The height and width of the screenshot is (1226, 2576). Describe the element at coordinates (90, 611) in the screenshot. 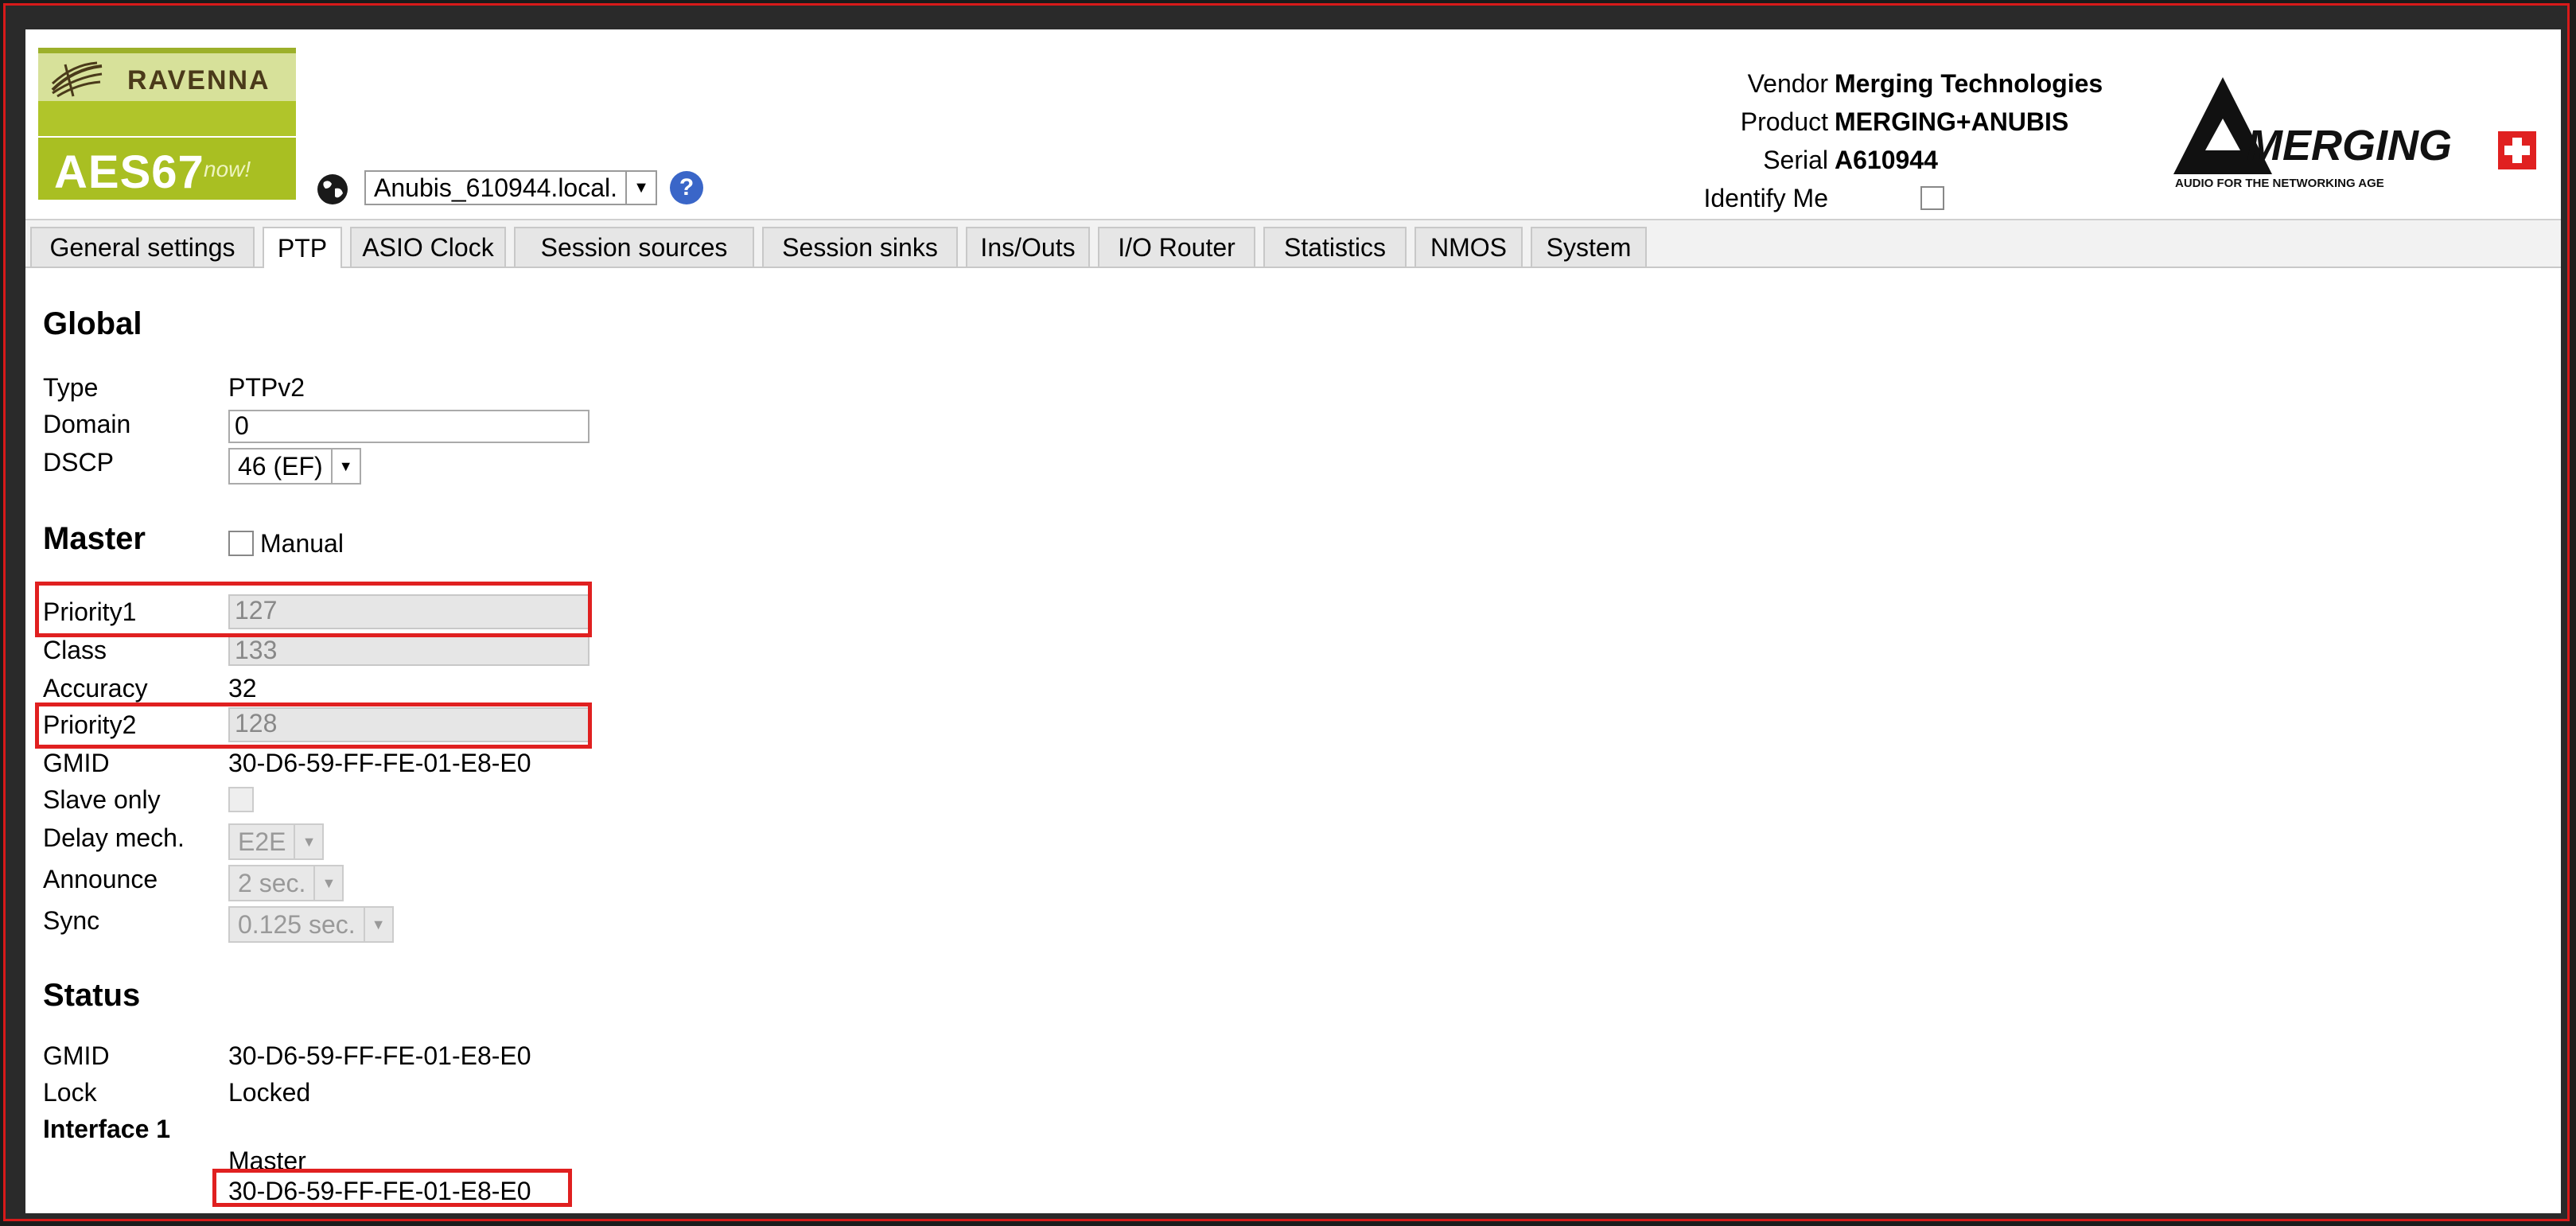

I see `priority1-label: Priority1` at that location.